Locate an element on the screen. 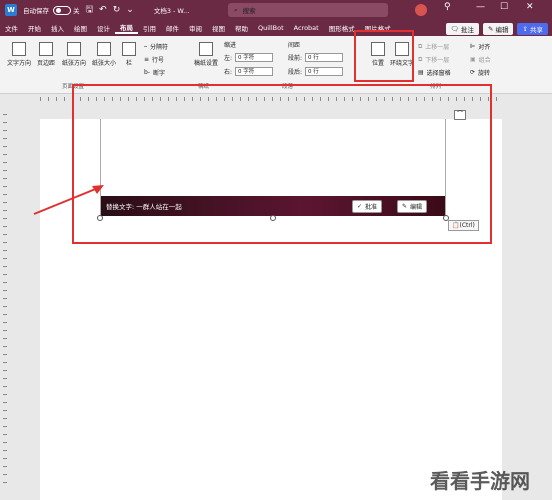  bring-forward-label: 上移一层 is located at coordinates (437, 47).